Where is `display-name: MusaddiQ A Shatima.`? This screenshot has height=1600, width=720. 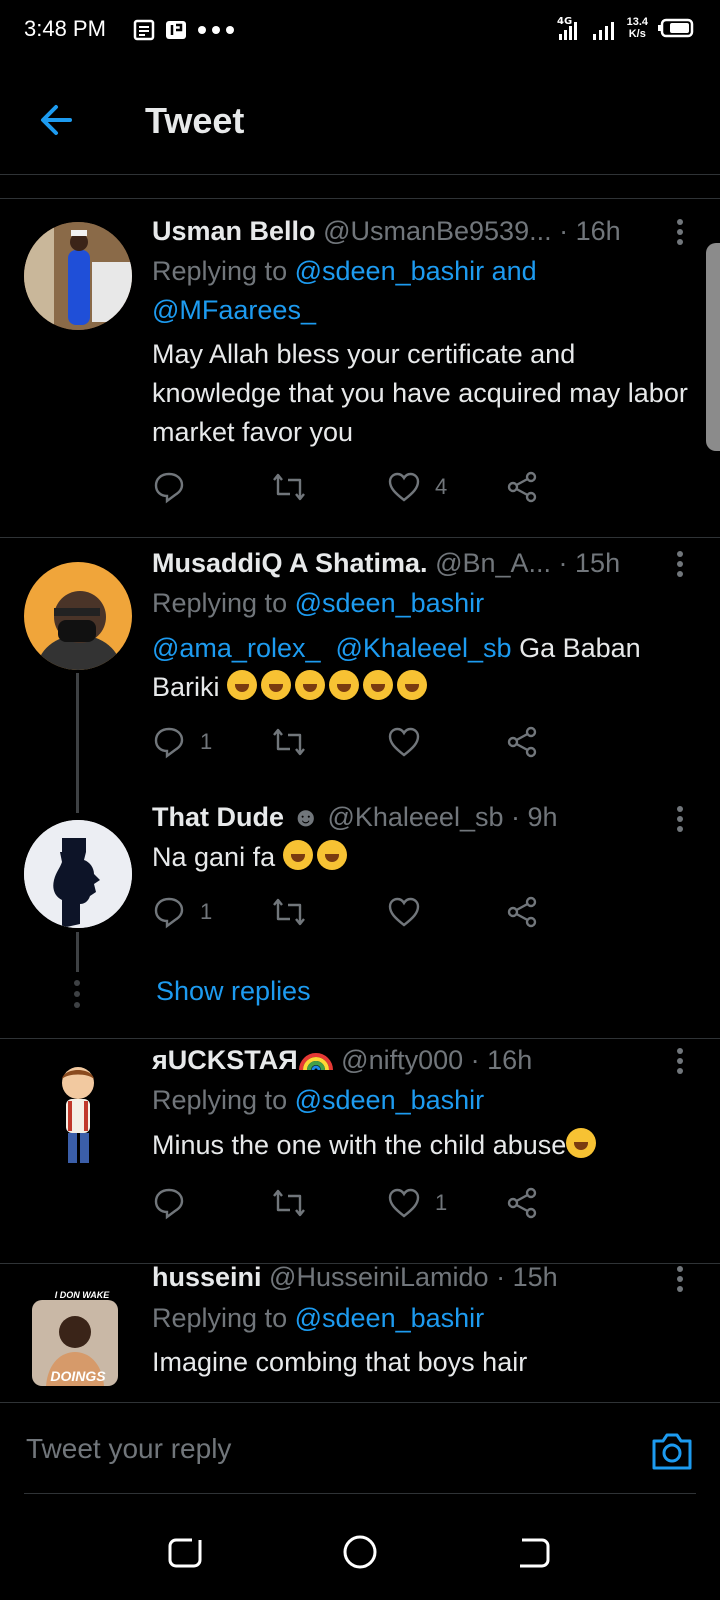
display-name: MusaddiQ A Shatima. is located at coordinates (290, 563).